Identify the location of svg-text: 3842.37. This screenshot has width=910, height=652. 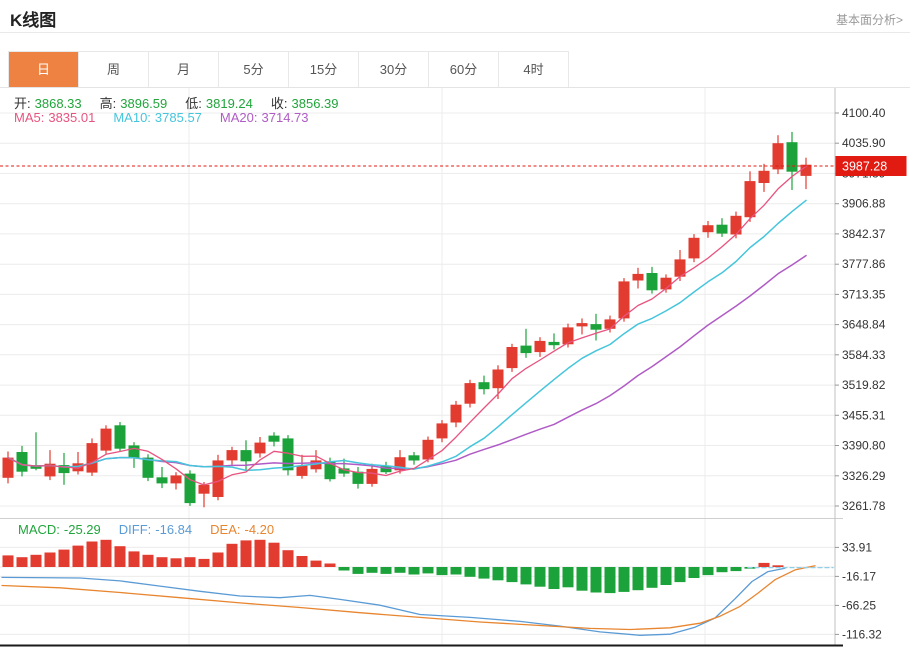
(864, 234).